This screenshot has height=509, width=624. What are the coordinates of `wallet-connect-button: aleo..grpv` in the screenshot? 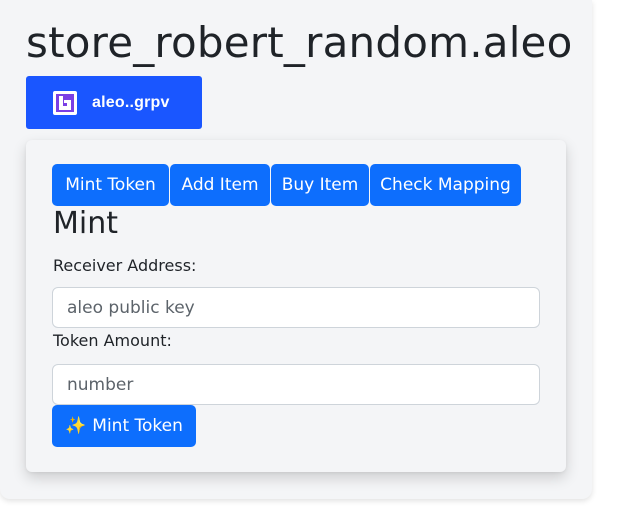 It's located at (114, 102).